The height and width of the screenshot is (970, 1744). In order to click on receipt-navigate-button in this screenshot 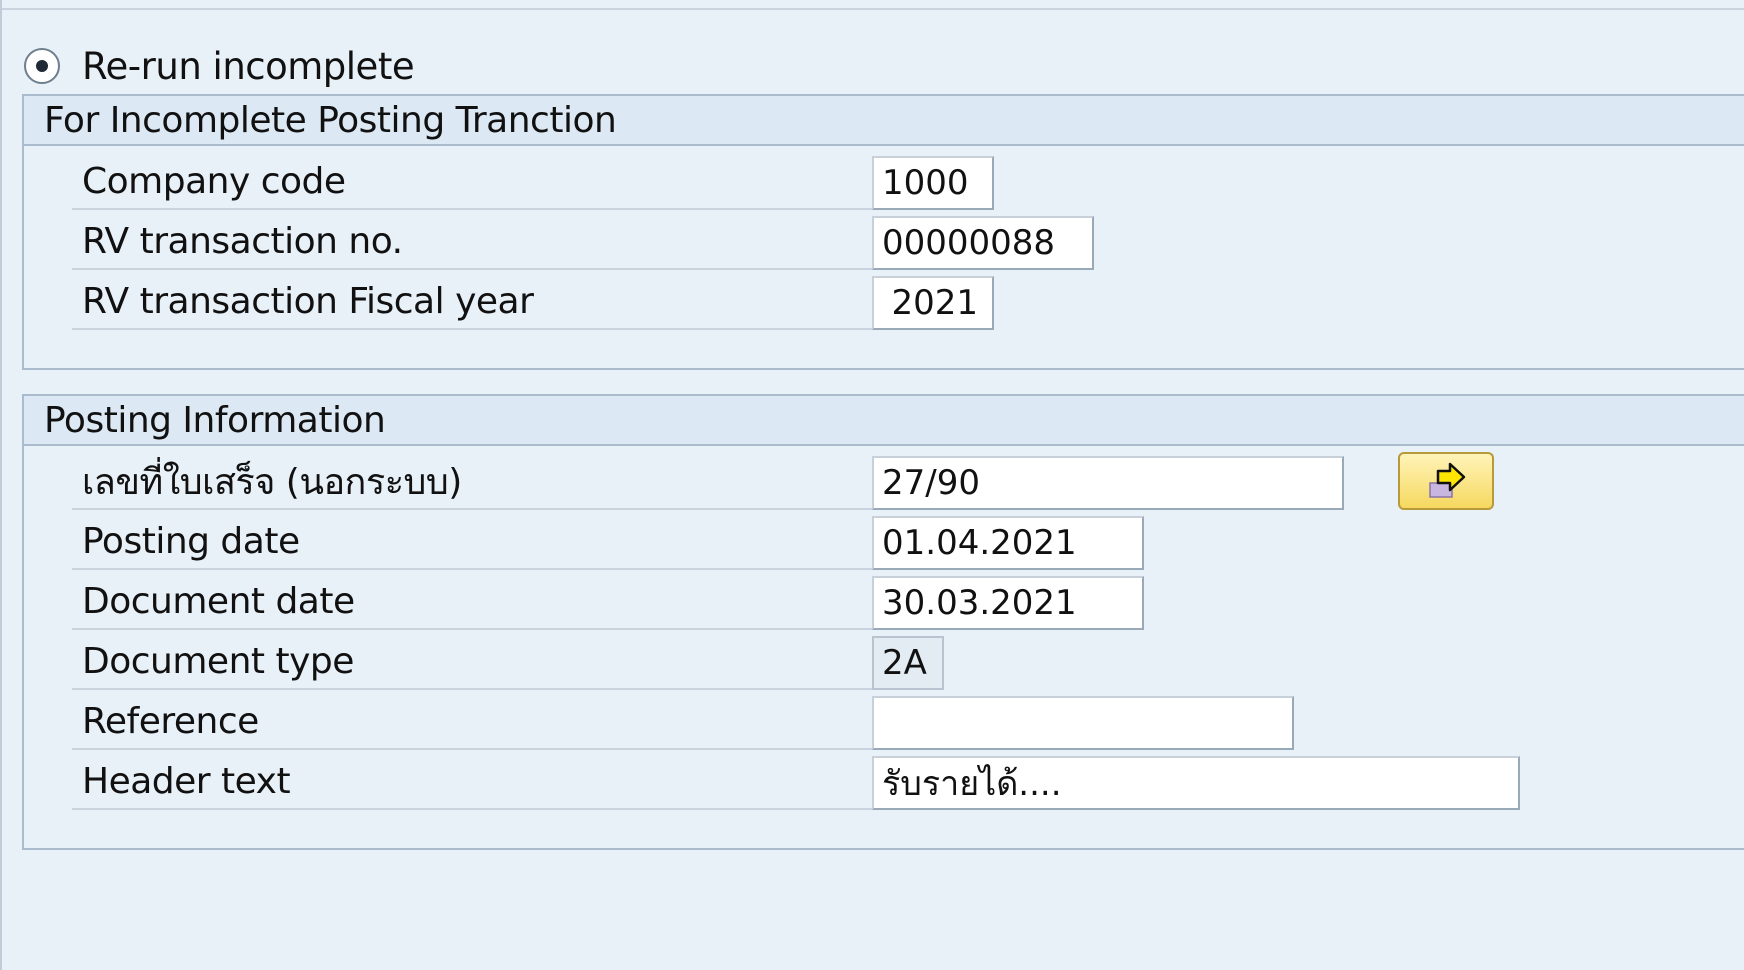, I will do `click(1446, 481)`.